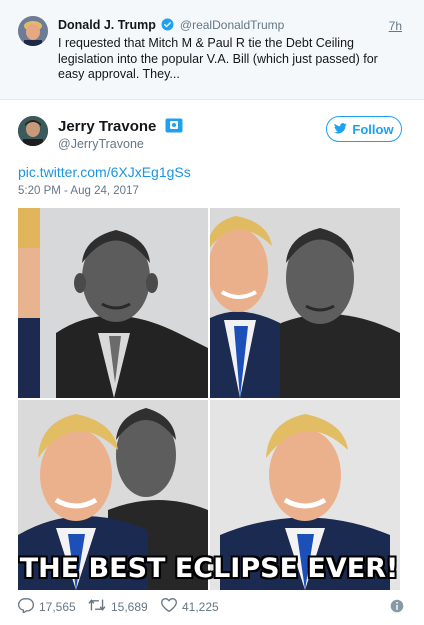 The width and height of the screenshot is (424, 625). What do you see at coordinates (33, 31) in the screenshot?
I see `quoted-tweet-avatar` at bounding box center [33, 31].